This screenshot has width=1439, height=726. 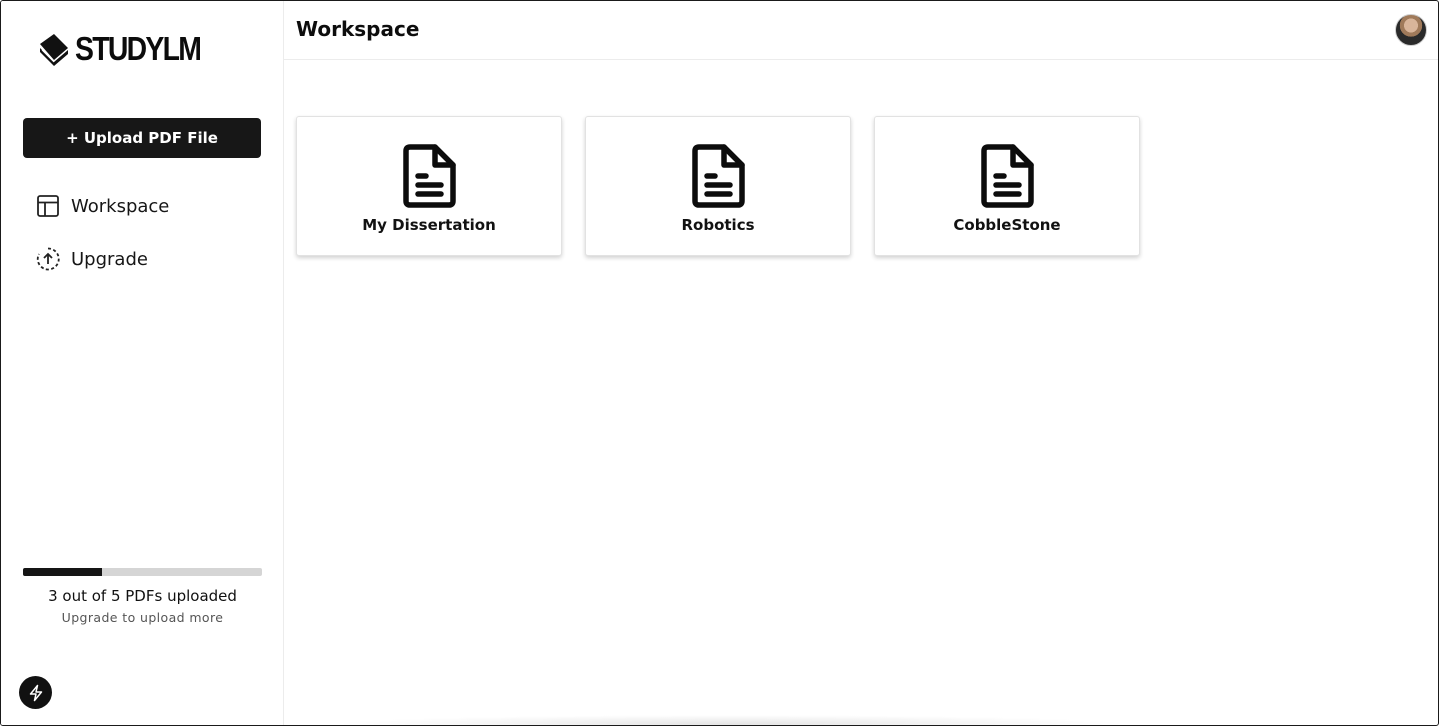 I want to click on file-card: My Dissertation, so click(x=429, y=186).